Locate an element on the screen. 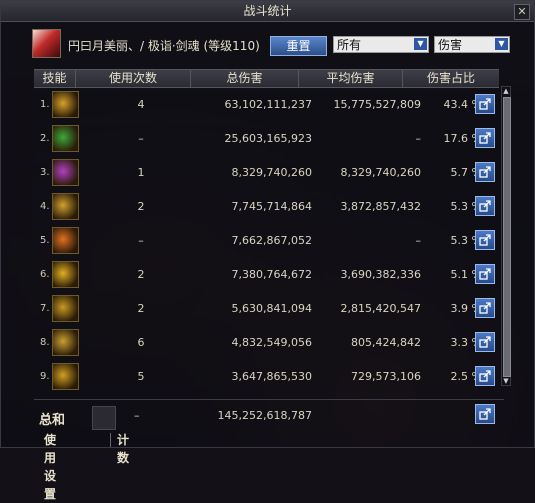 This screenshot has height=503, width=535. tab-usage-settings: 使用设置 is located at coordinates (50, 466).